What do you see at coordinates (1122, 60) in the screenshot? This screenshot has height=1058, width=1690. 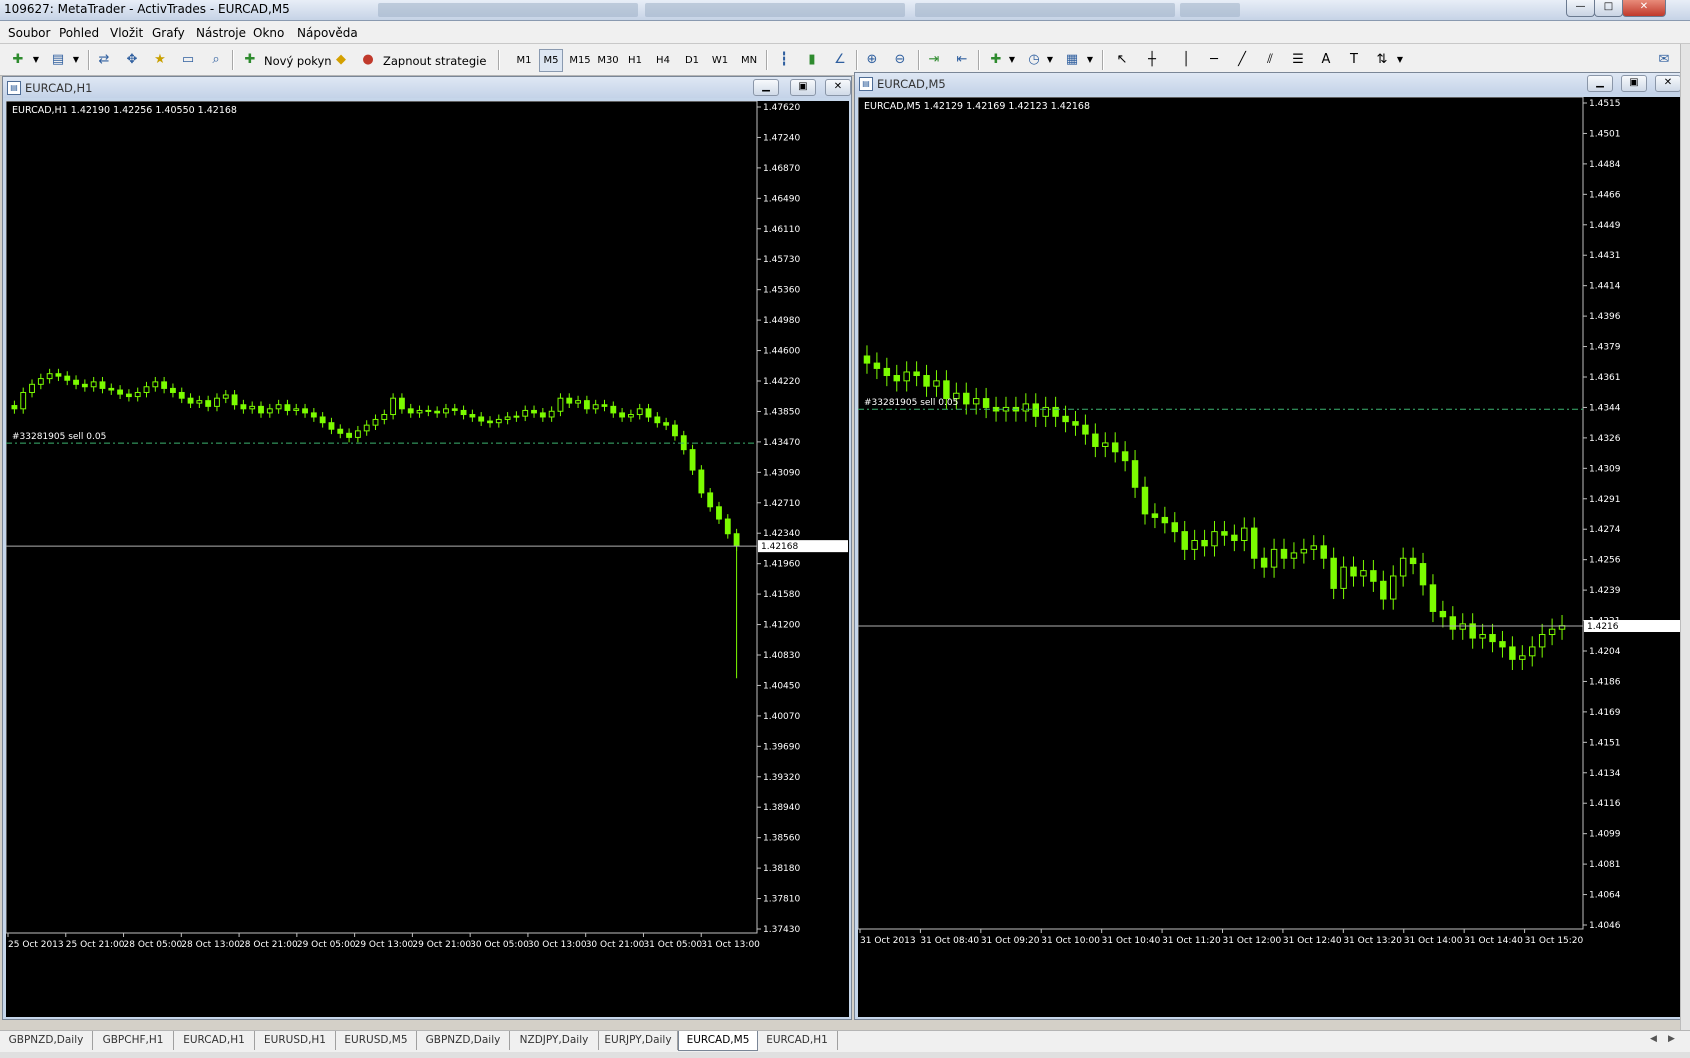 I see `cursor-icon: ↖` at bounding box center [1122, 60].